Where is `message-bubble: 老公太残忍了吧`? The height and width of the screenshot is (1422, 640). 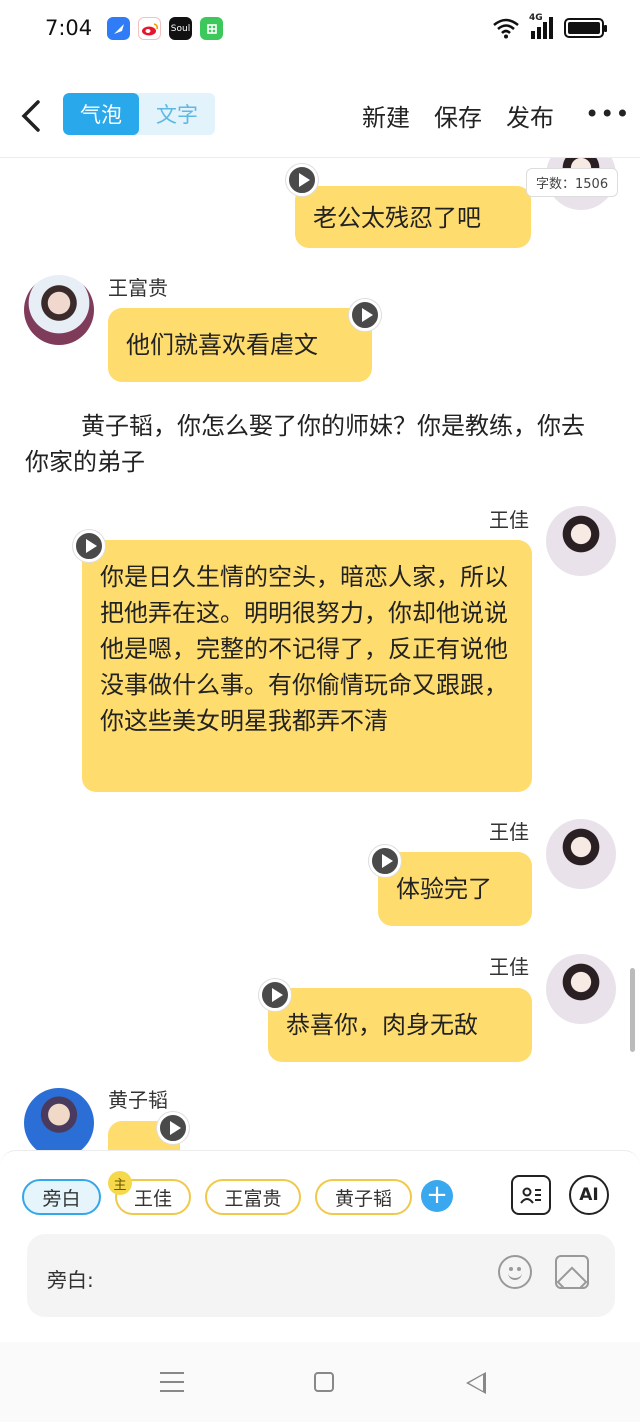 message-bubble: 老公太残忍了吧 is located at coordinates (413, 217).